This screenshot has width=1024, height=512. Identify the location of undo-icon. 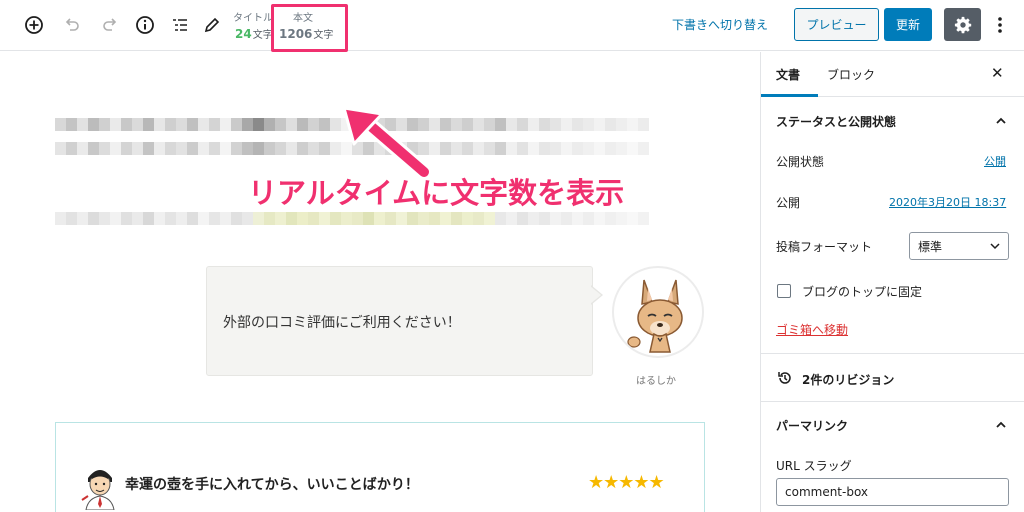
(72, 25).